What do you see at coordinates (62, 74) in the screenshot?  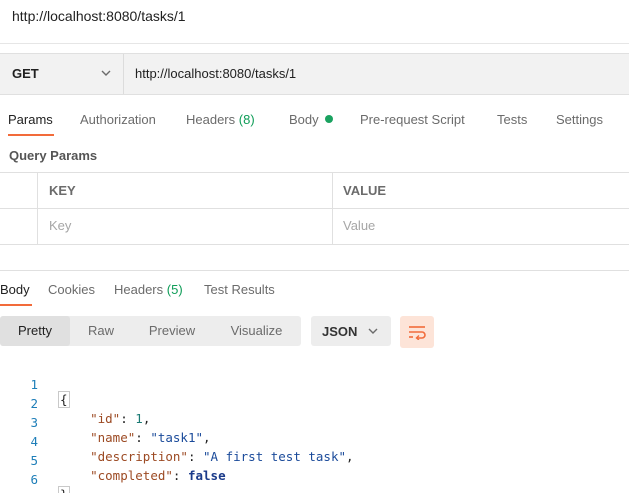 I see `method-select: GET` at bounding box center [62, 74].